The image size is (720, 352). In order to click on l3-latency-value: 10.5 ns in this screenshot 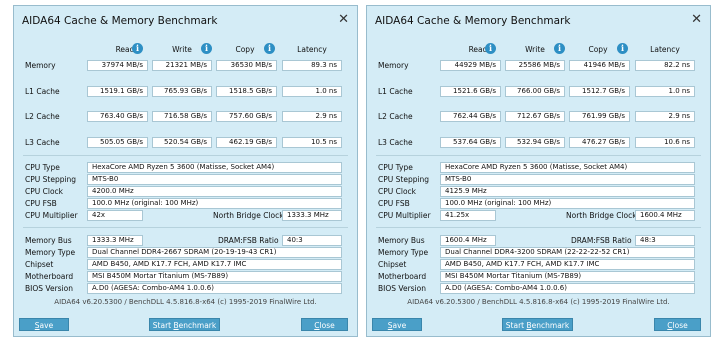, I will do `click(312, 142)`.